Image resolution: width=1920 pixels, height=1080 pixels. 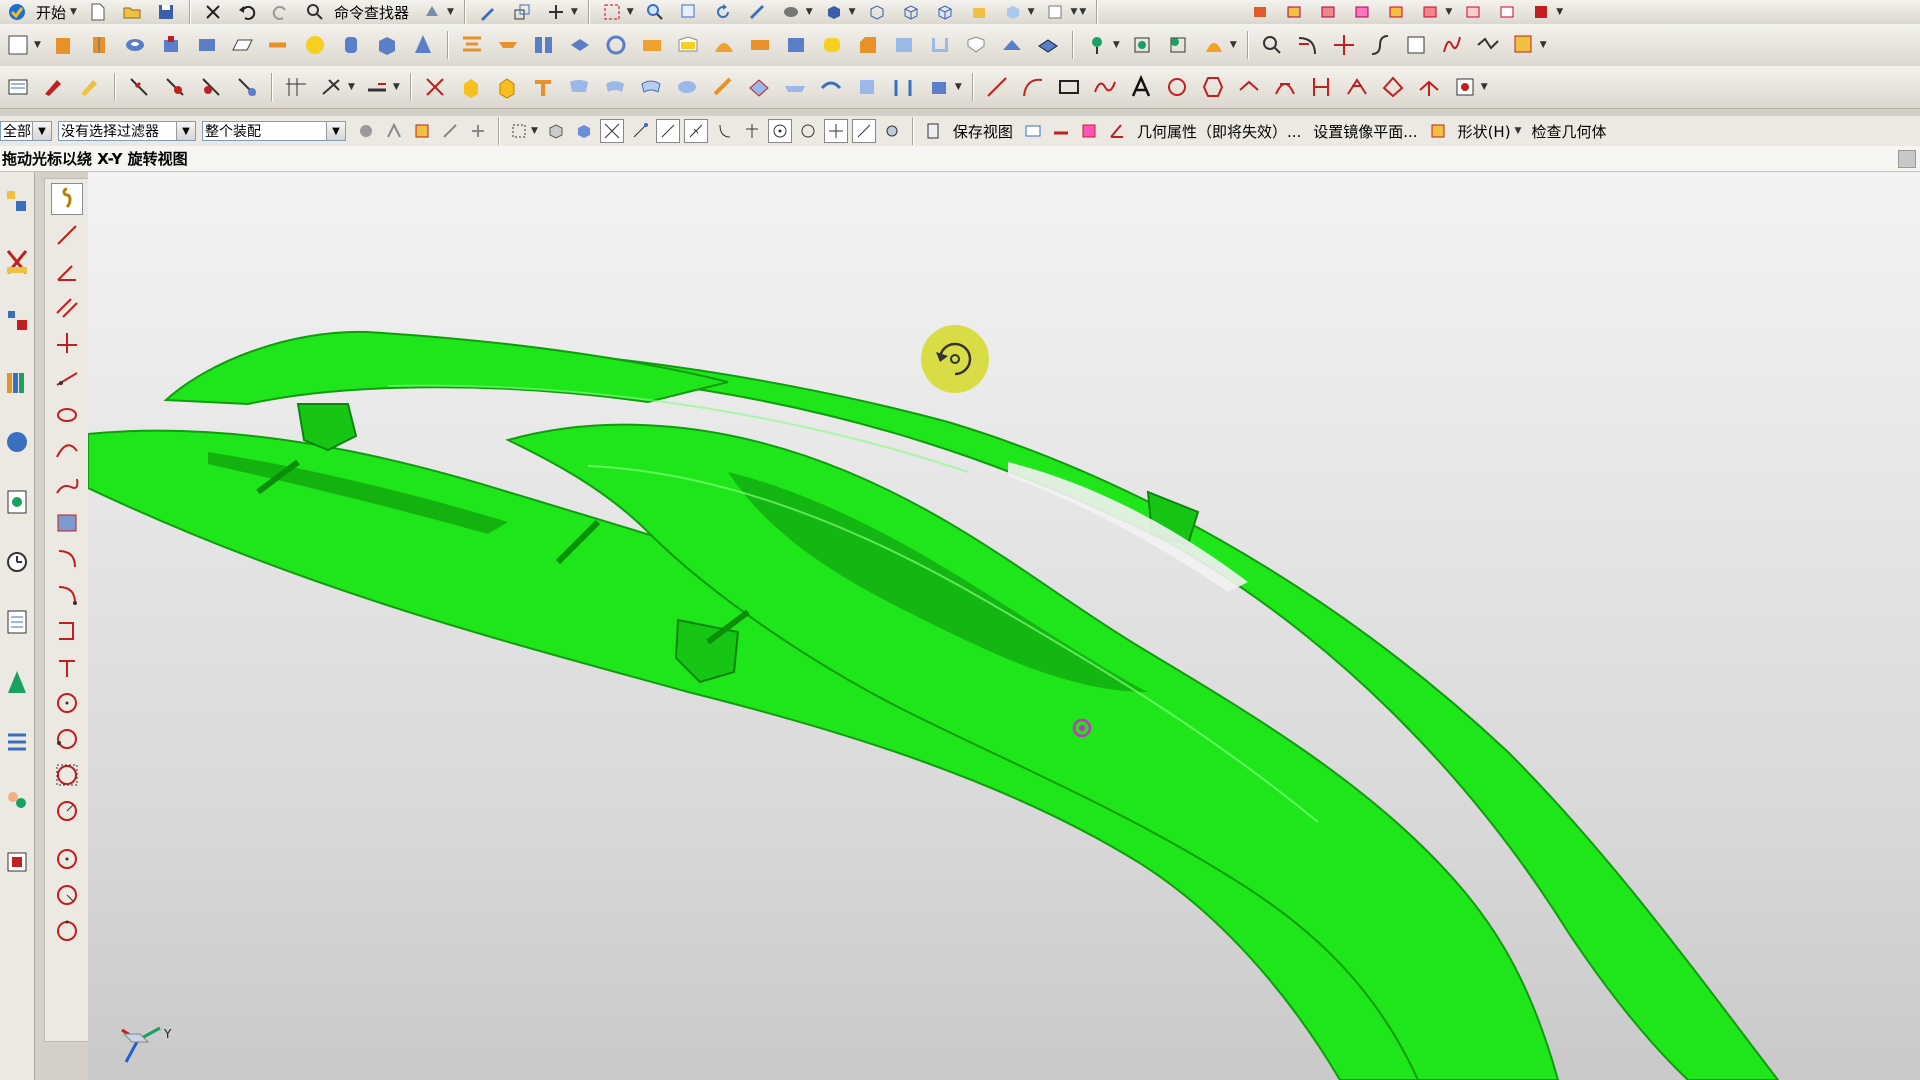 What do you see at coordinates (1473, 12) in the screenshot?
I see `color-icon` at bounding box center [1473, 12].